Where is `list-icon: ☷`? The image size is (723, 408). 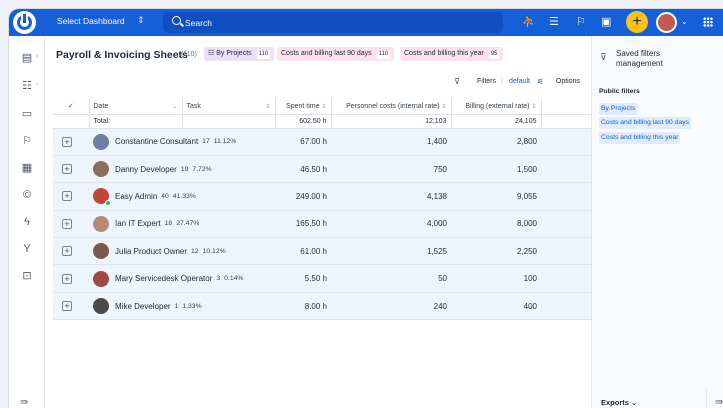
list-icon: ☷ is located at coordinates (27, 86).